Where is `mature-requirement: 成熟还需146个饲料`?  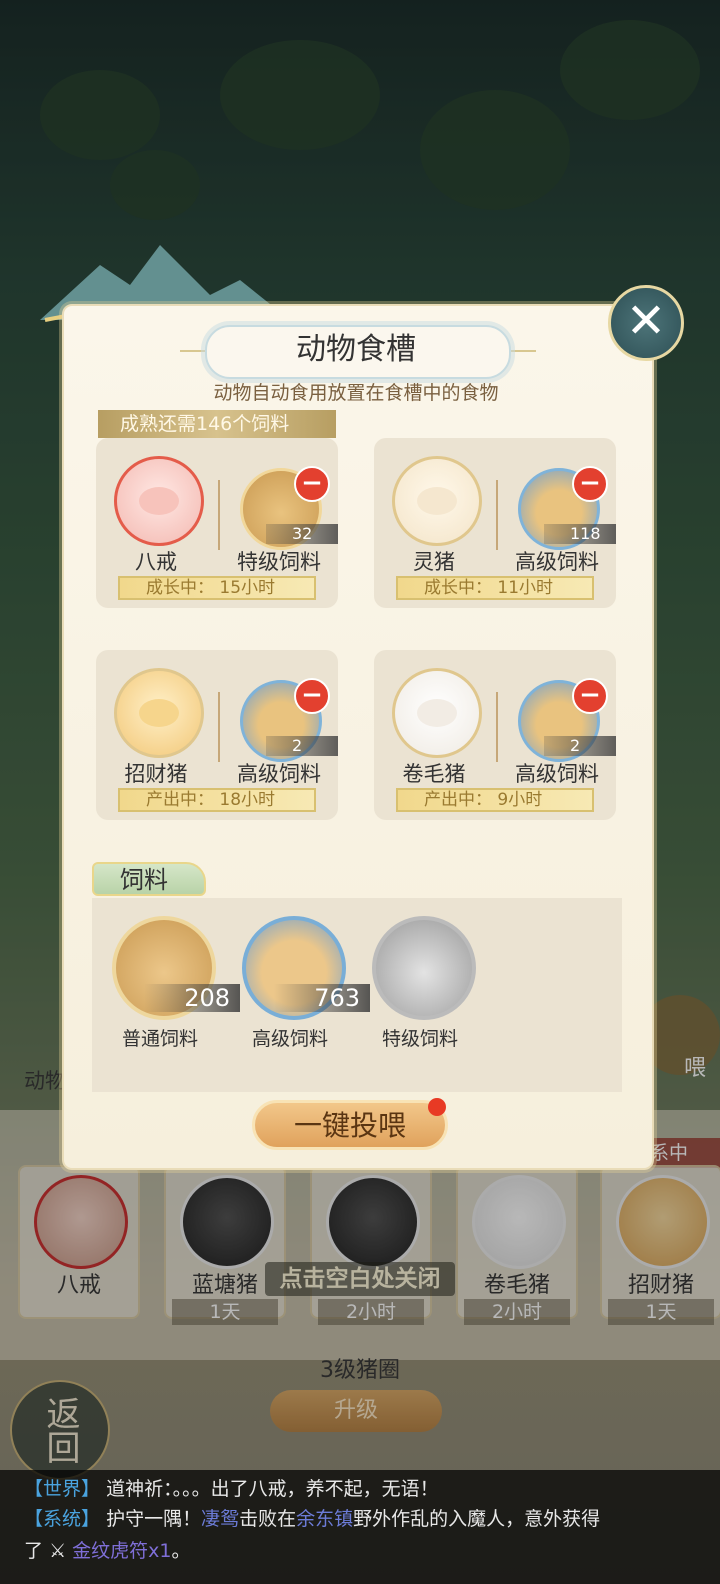
mature-requirement: 成熟还需146个饲料 is located at coordinates (217, 424).